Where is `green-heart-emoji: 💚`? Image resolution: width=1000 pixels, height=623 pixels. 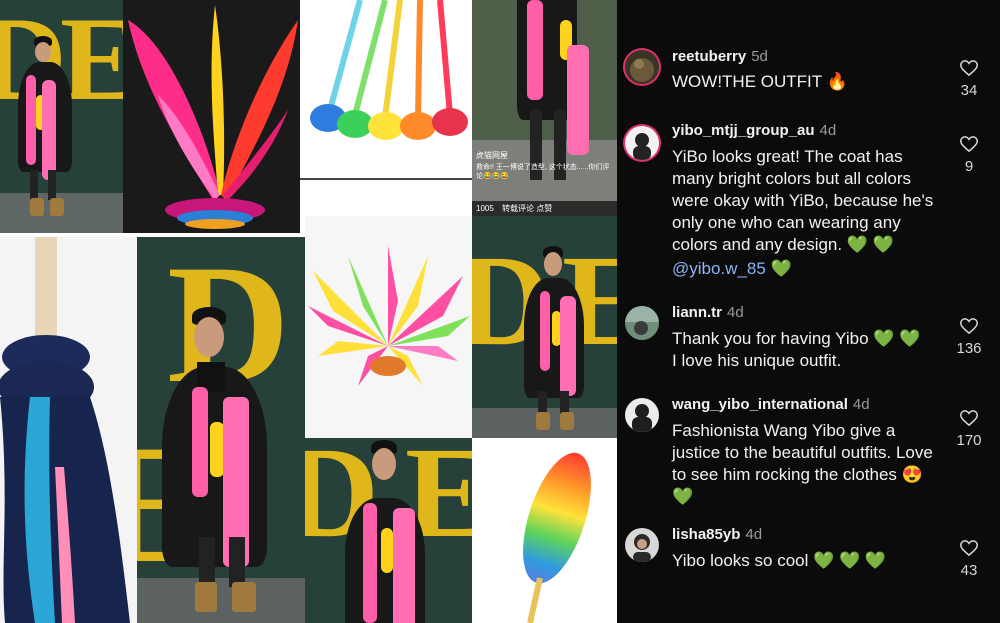 green-heart-emoji: 💚 is located at coordinates (781, 268).